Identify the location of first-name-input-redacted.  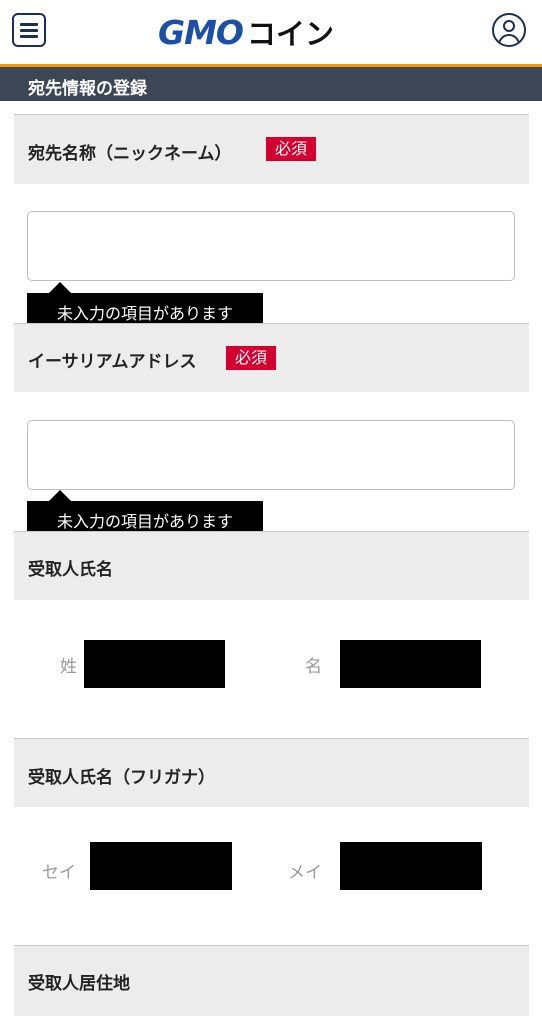
(410, 664).